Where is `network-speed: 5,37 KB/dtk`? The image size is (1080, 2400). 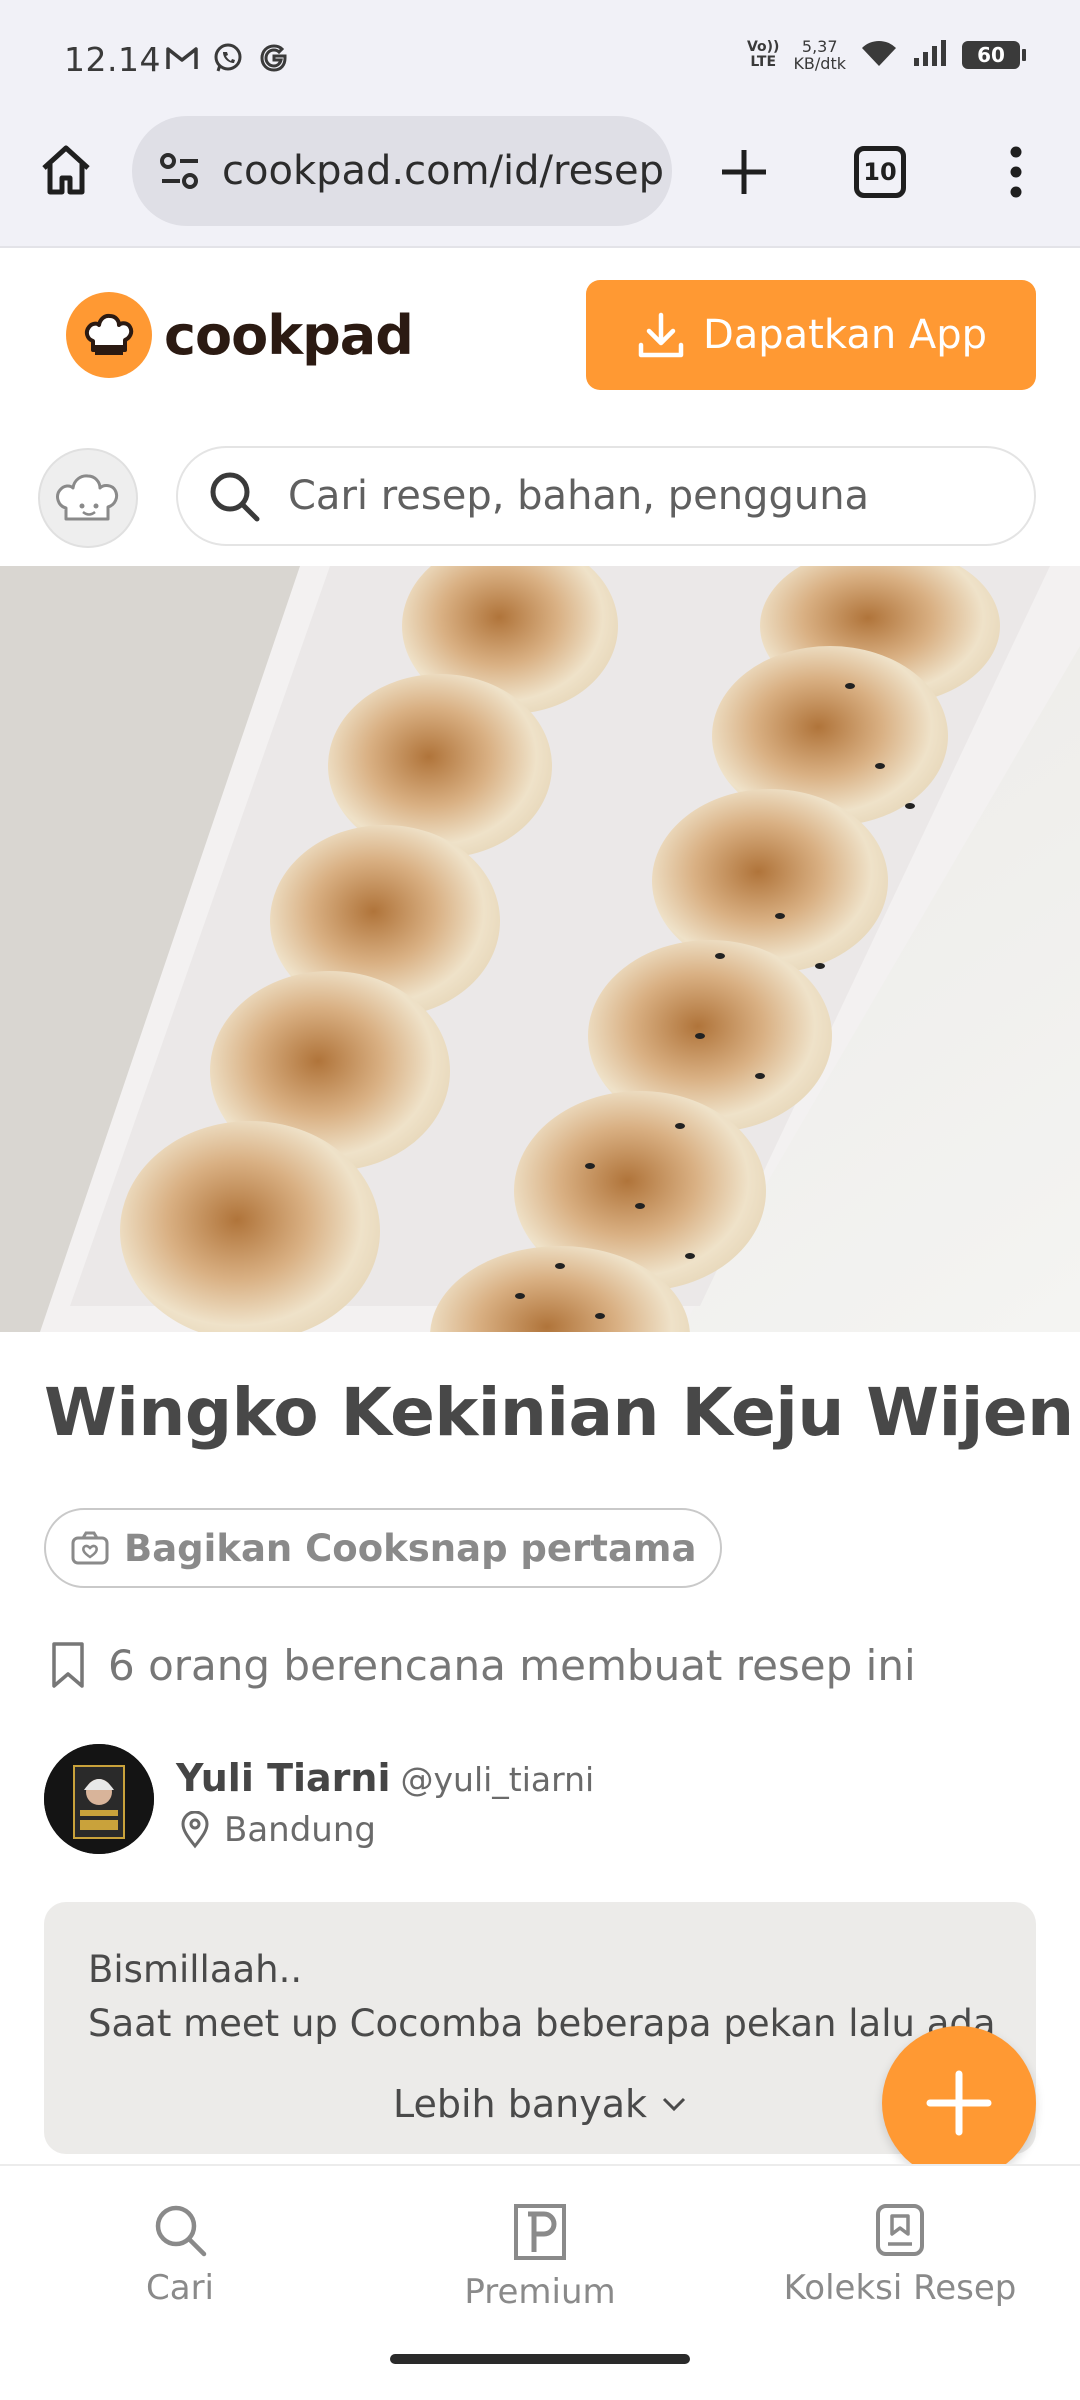
network-speed: 5,37 KB/dtk is located at coordinates (819, 55).